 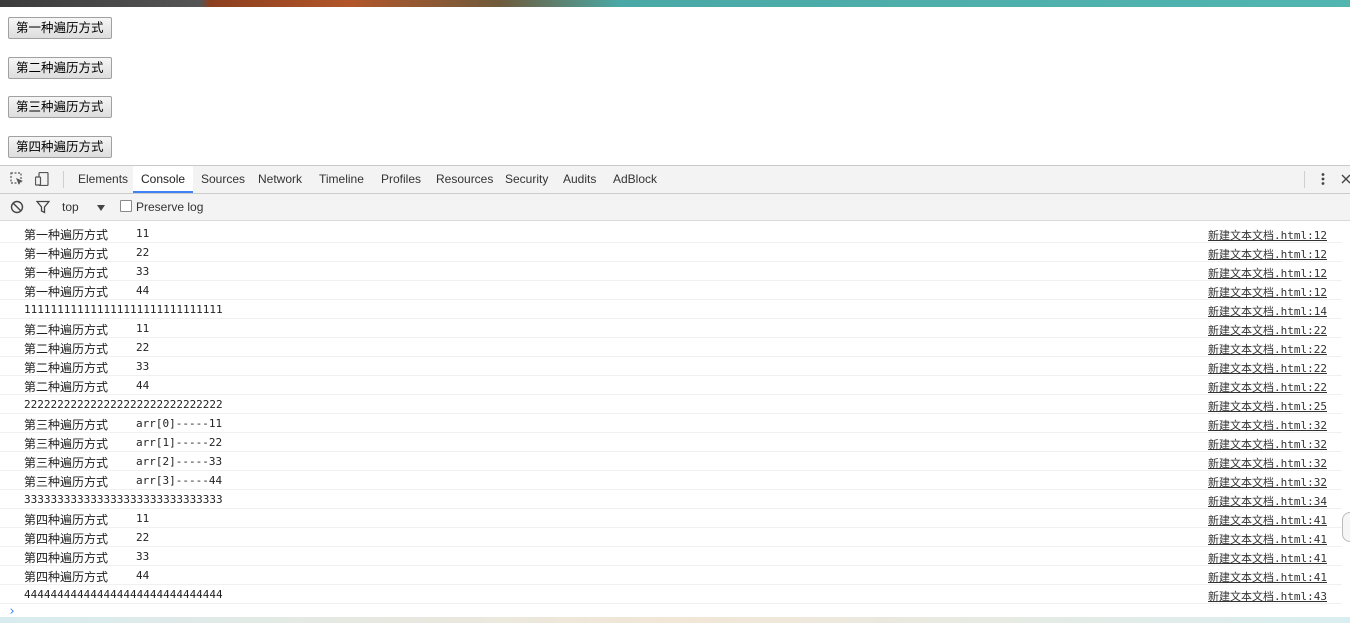 I want to click on tab-sources: Sources, so click(x=223, y=179).